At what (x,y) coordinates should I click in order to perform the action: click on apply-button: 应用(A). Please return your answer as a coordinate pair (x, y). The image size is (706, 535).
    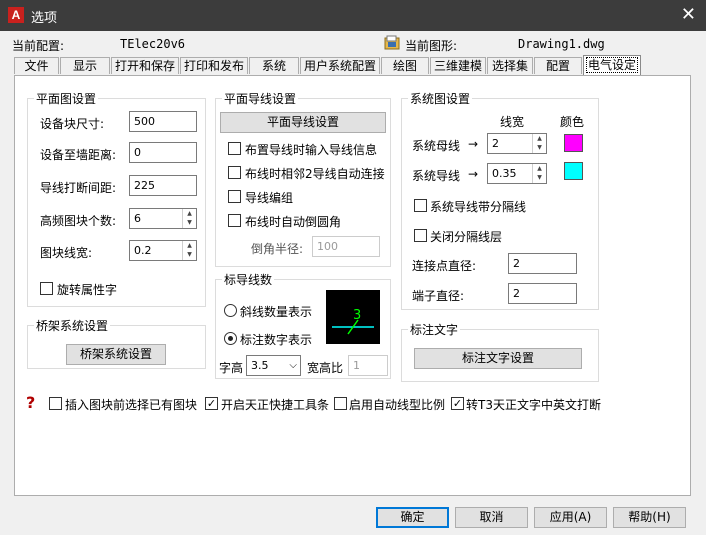
    Looking at the image, I should click on (570, 517).